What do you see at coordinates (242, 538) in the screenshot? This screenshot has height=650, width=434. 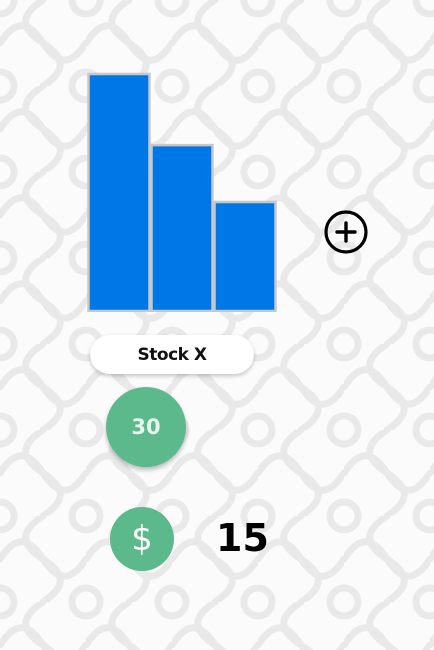 I see `money-amount: 15` at bounding box center [242, 538].